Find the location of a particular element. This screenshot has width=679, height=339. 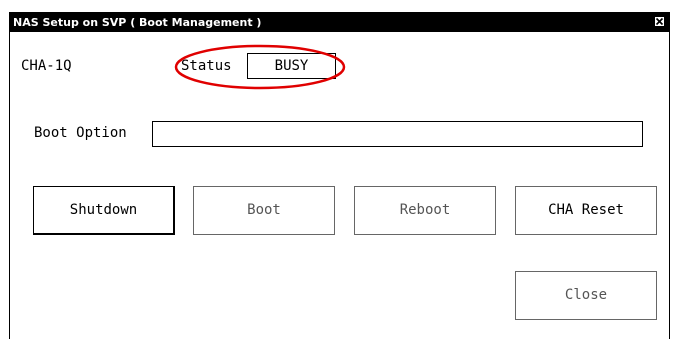

title-bar: NAS Setup on SVP ( Boot Management ) is located at coordinates (339, 22).